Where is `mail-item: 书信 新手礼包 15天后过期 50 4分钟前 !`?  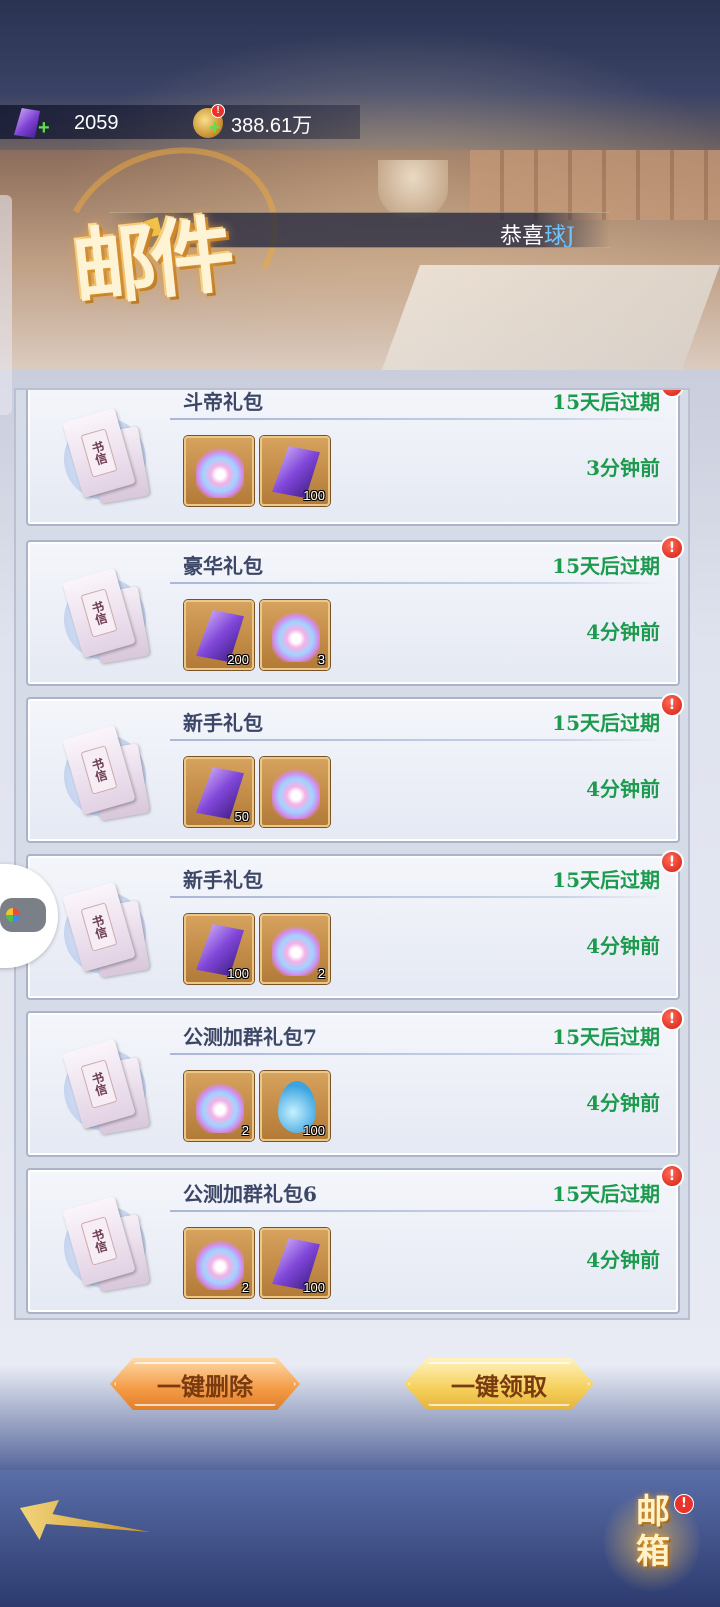
mail-item: 书信 新手礼包 15天后过期 50 4分钟前 ! is located at coordinates (355, 768).